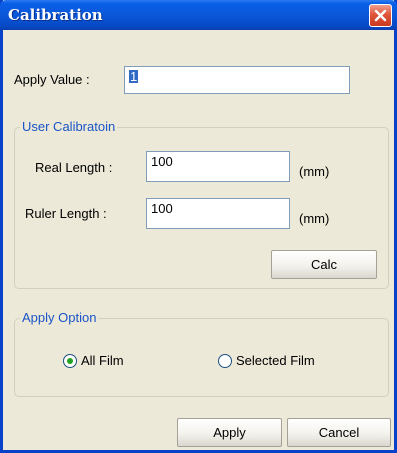 This screenshot has height=453, width=397. I want to click on apply-value-input: 1, so click(237, 80).